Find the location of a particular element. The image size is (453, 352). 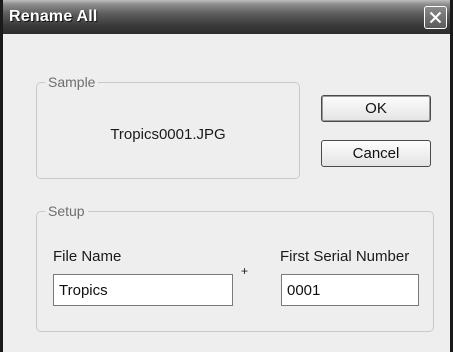

setup-legend: Setup is located at coordinates (66, 211).